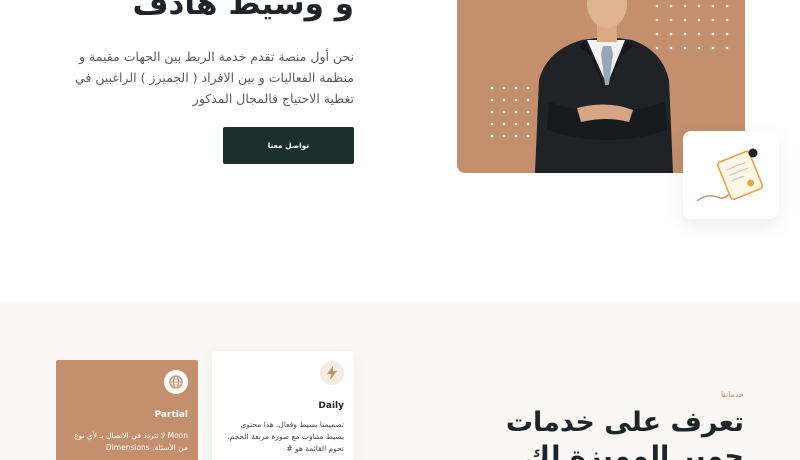 The image size is (800, 460). What do you see at coordinates (732, 394) in the screenshot?
I see `section-tag: خدماتنا` at bounding box center [732, 394].